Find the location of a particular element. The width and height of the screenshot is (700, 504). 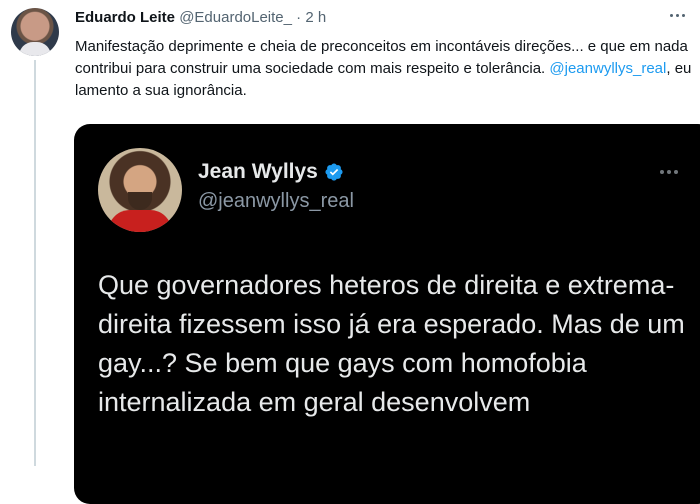

quoted-author-avatar is located at coordinates (140, 190).